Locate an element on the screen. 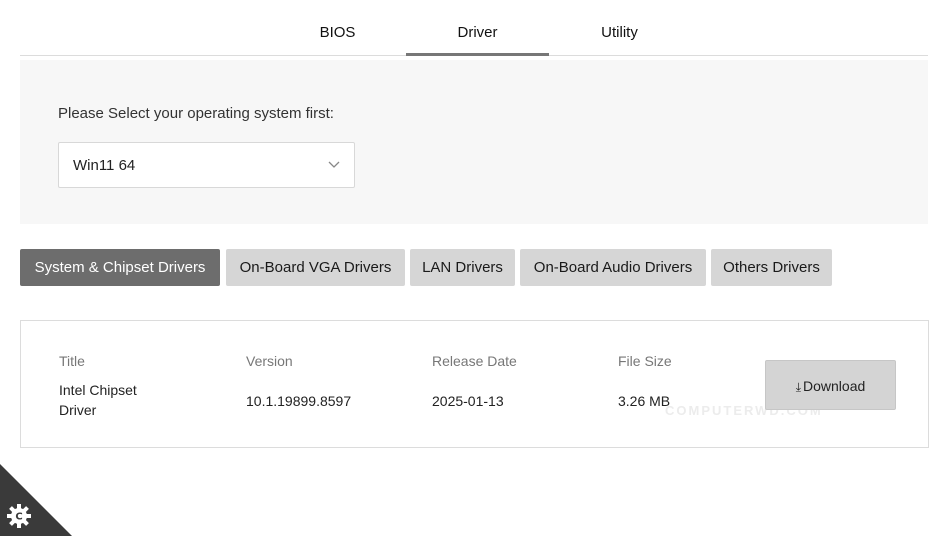 This screenshot has height=536, width=950. top-tab-bar: BIOS Driver Utility is located at coordinates (474, 28).